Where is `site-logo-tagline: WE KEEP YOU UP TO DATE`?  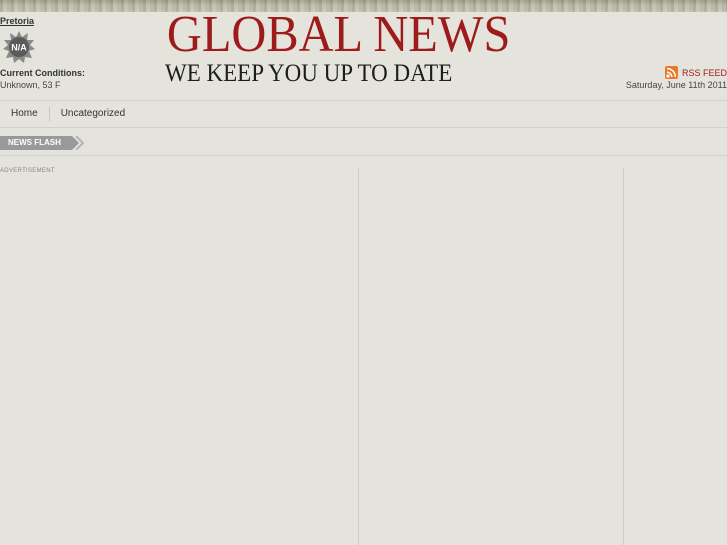 site-logo-tagline: WE KEEP YOU UP TO DATE is located at coordinates (309, 73).